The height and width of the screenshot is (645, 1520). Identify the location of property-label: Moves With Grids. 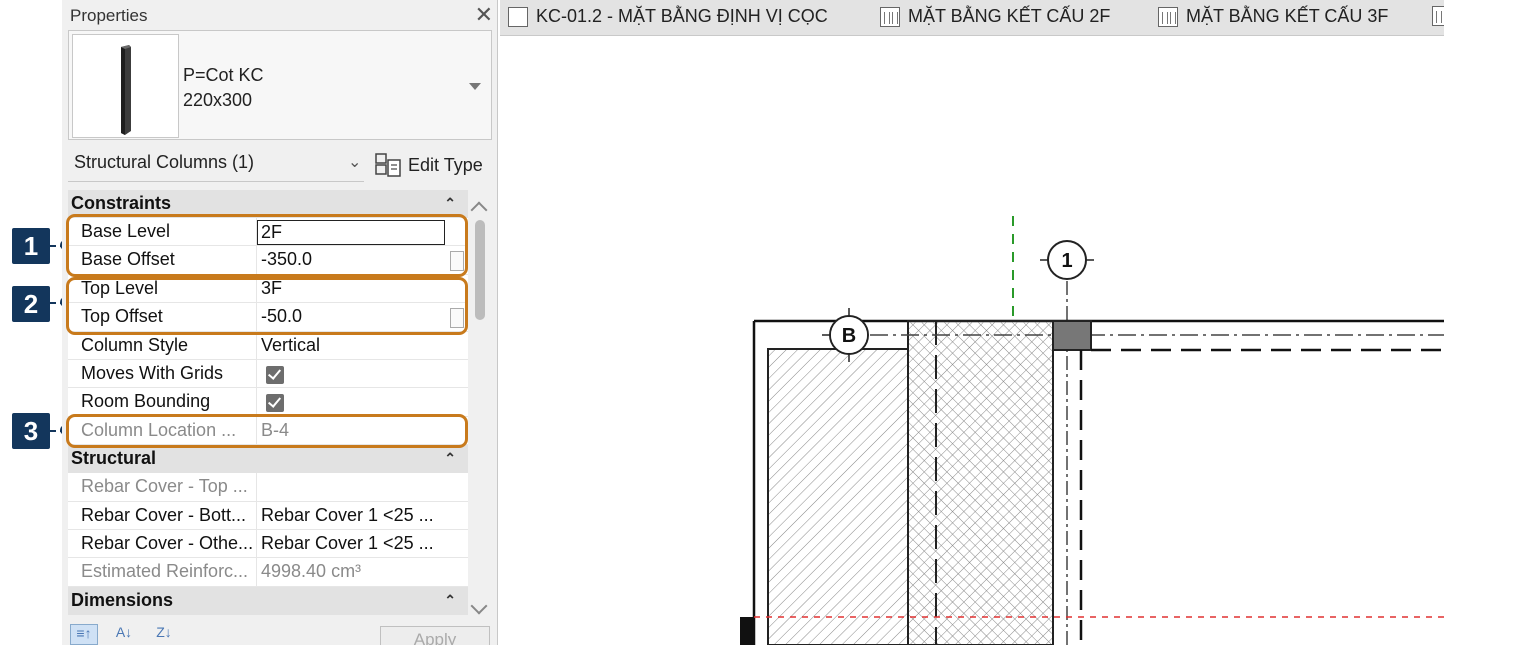
(162, 373).